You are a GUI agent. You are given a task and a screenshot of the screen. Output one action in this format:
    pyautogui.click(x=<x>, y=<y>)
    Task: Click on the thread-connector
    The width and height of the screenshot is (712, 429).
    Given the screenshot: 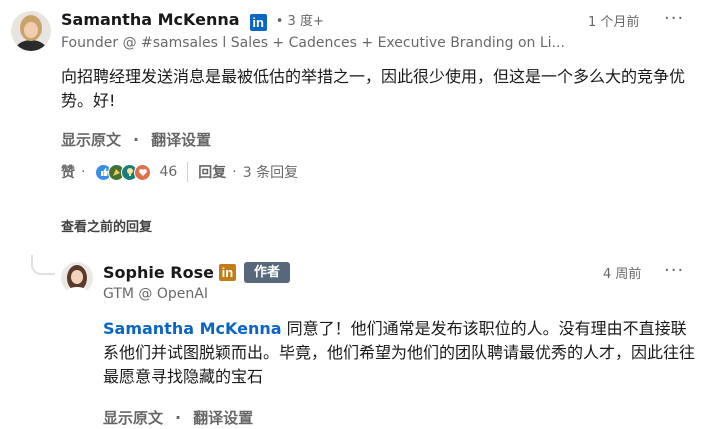 What is the action you would take?
    pyautogui.click(x=43, y=265)
    